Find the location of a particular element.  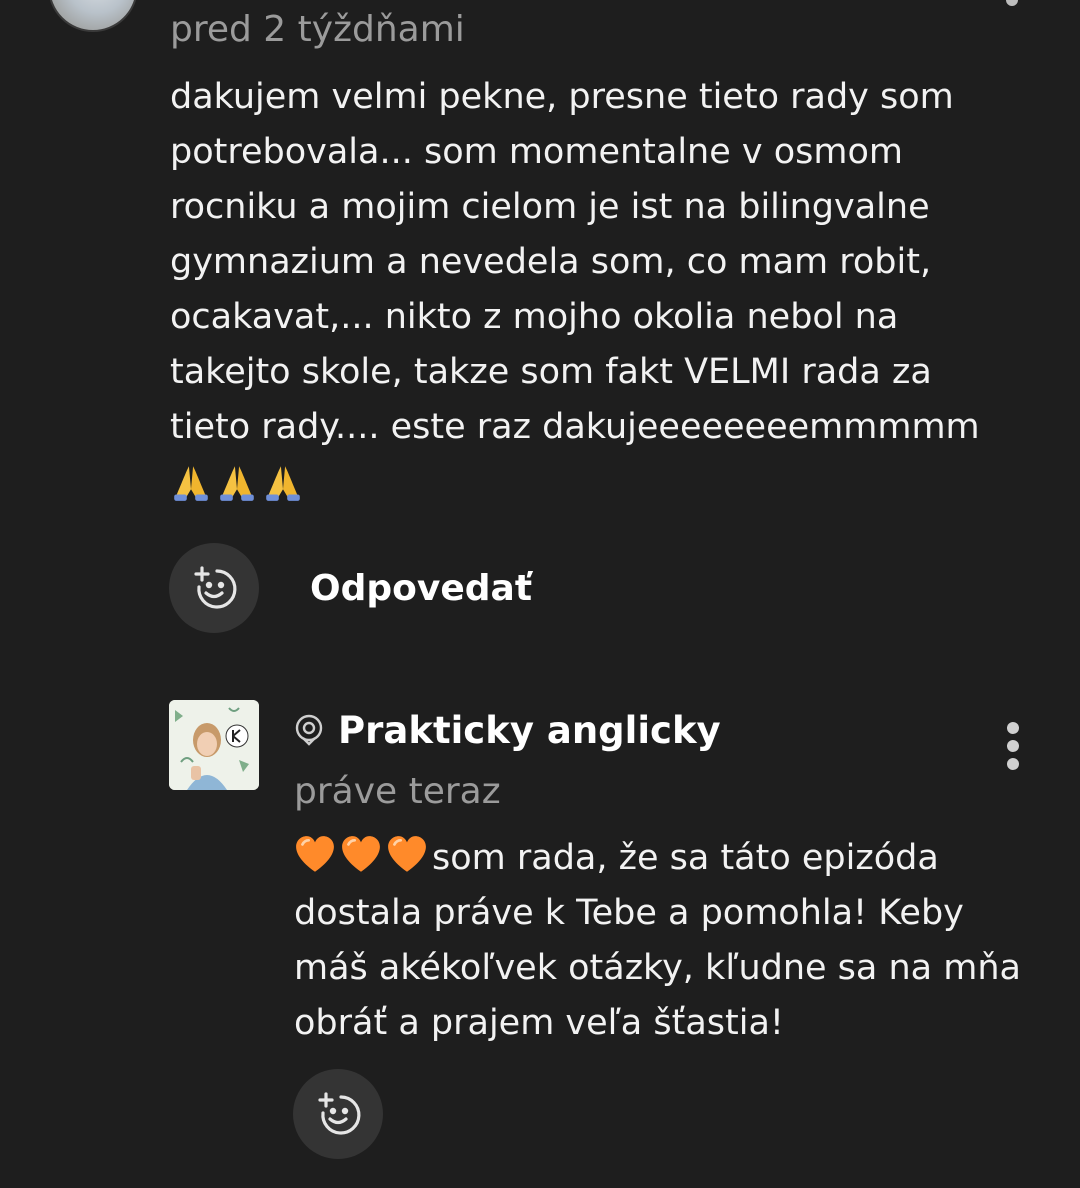

comment-timestamp: pred 2 týždňami is located at coordinates (317, 29).